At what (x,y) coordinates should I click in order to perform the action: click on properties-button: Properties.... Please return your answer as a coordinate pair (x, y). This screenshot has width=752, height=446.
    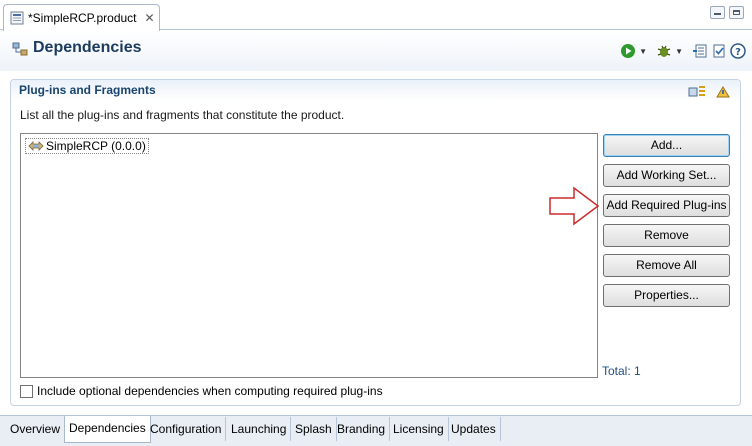
    Looking at the image, I should click on (666, 295).